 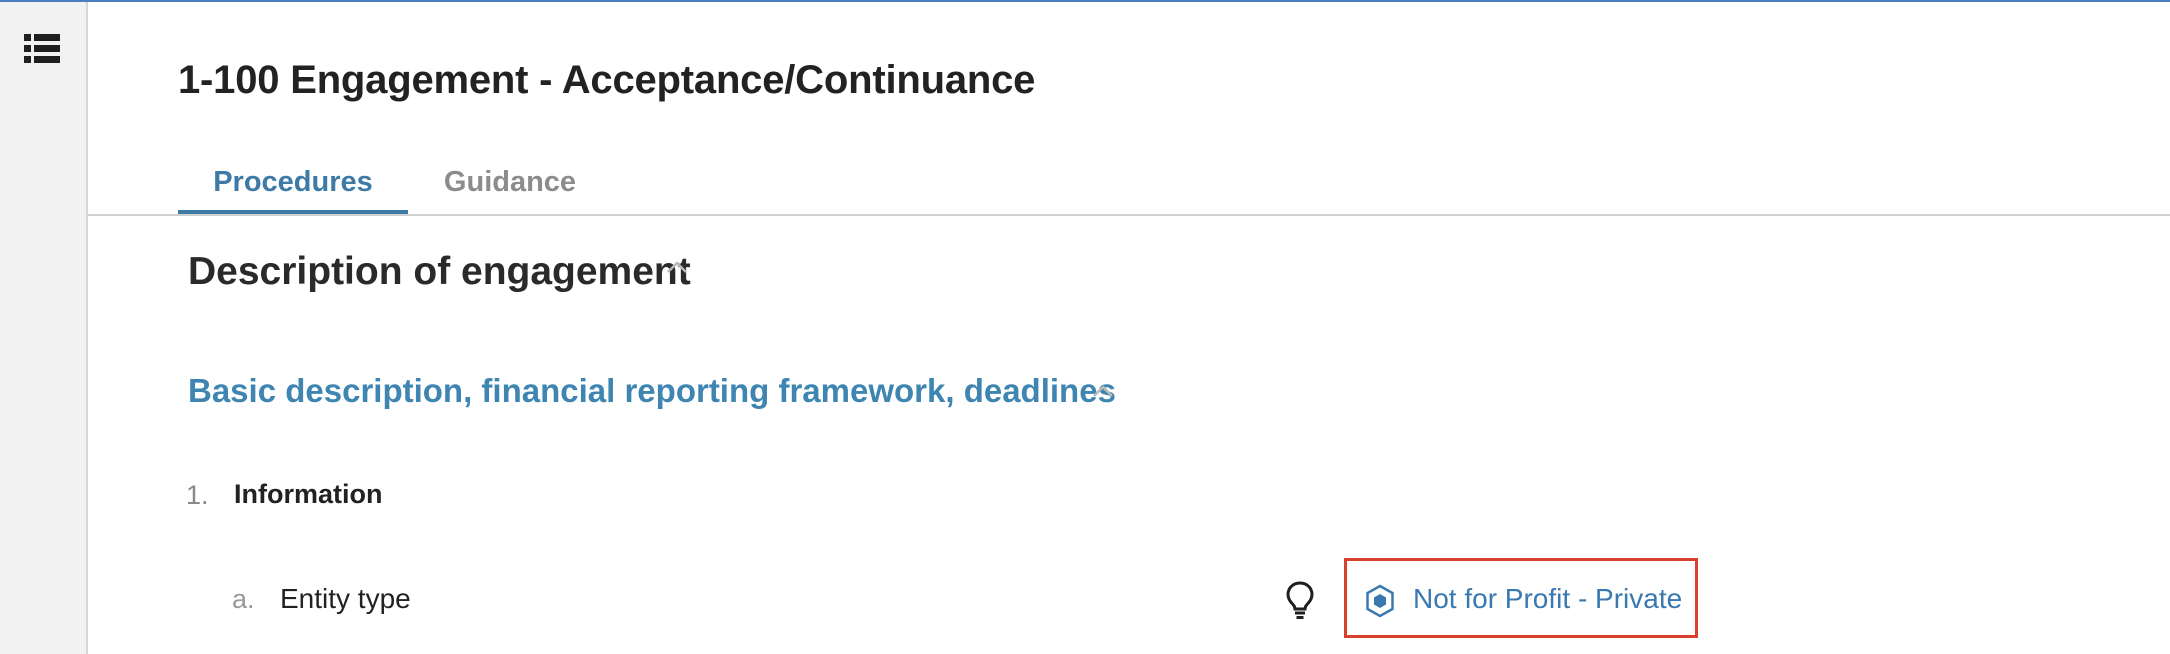 I want to click on lightbulb-icon, so click(x=1300, y=600).